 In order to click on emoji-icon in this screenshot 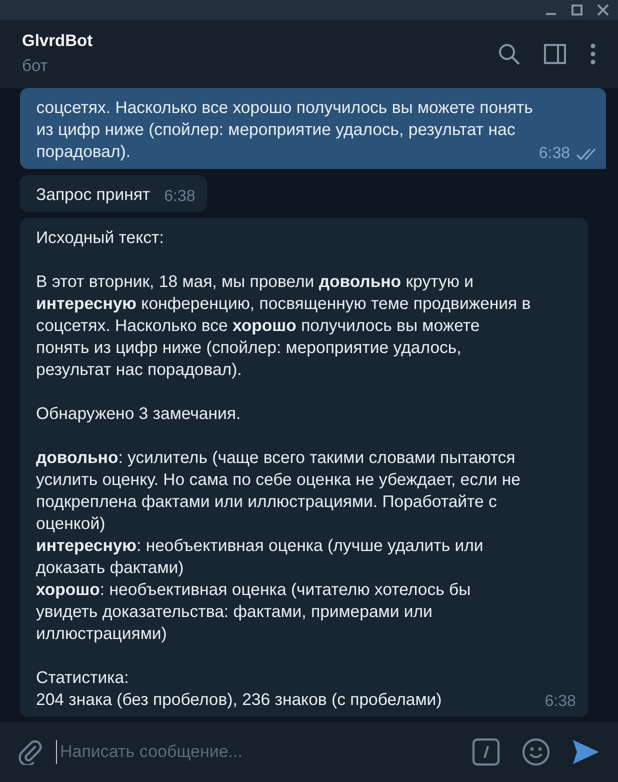, I will do `click(536, 752)`.